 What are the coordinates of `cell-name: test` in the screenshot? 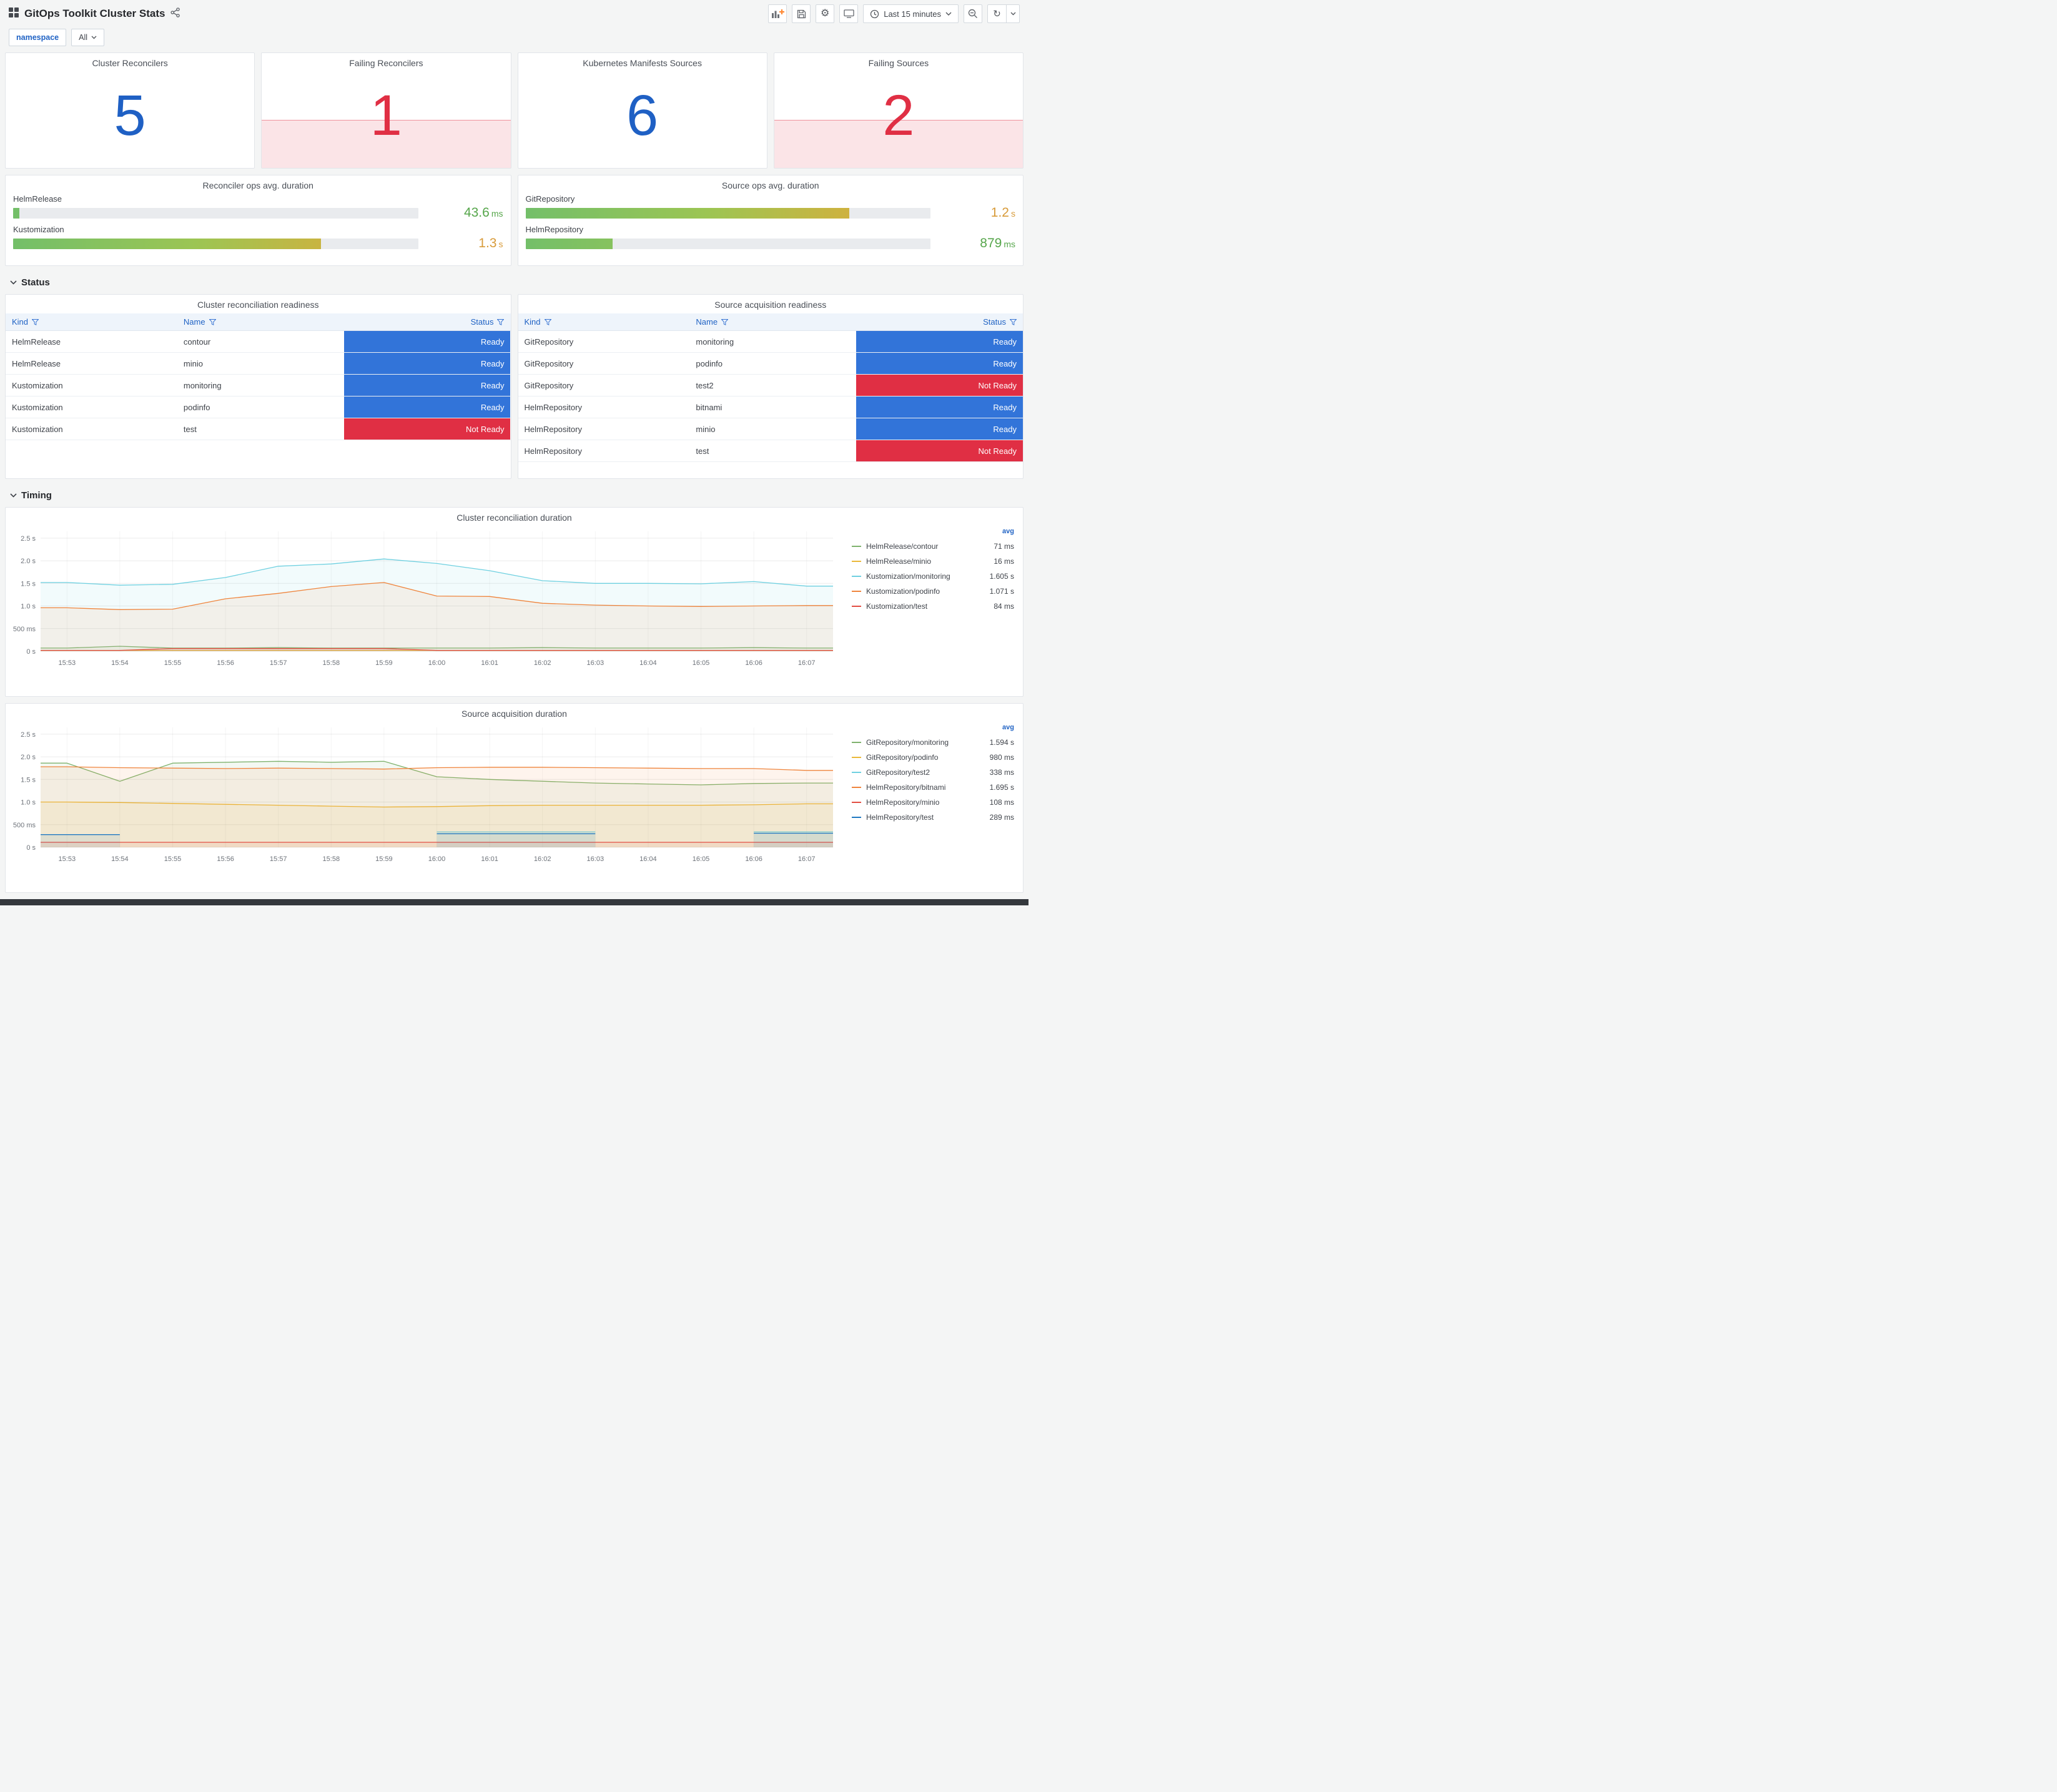 It's located at (190, 429).